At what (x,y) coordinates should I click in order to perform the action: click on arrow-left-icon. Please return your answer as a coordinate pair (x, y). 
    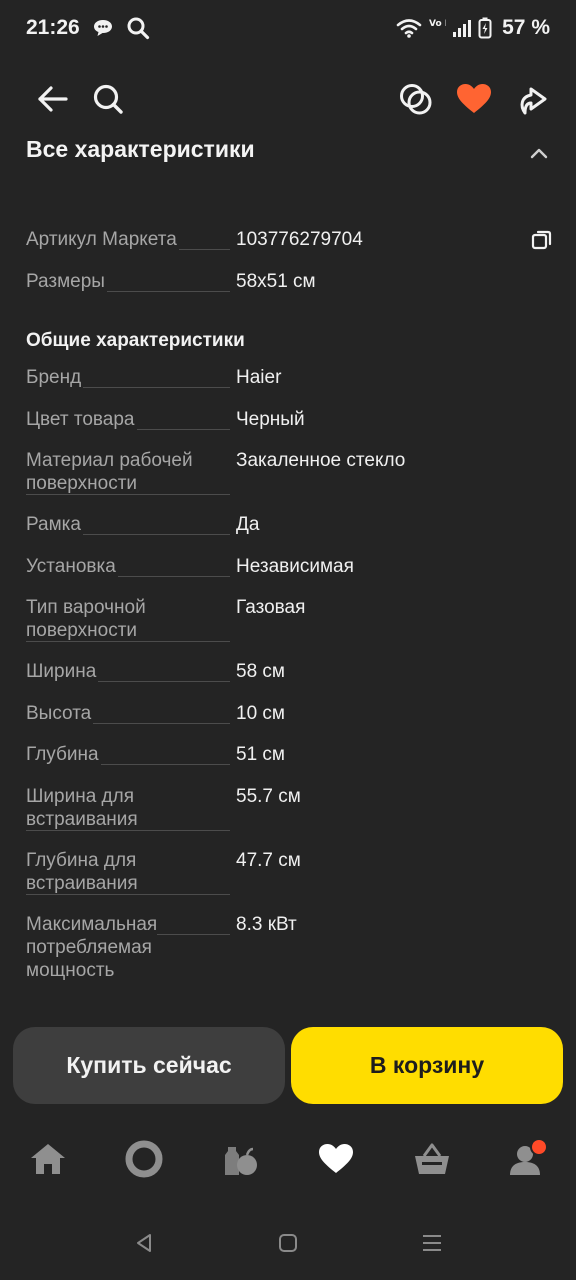
    Looking at the image, I should click on (53, 99).